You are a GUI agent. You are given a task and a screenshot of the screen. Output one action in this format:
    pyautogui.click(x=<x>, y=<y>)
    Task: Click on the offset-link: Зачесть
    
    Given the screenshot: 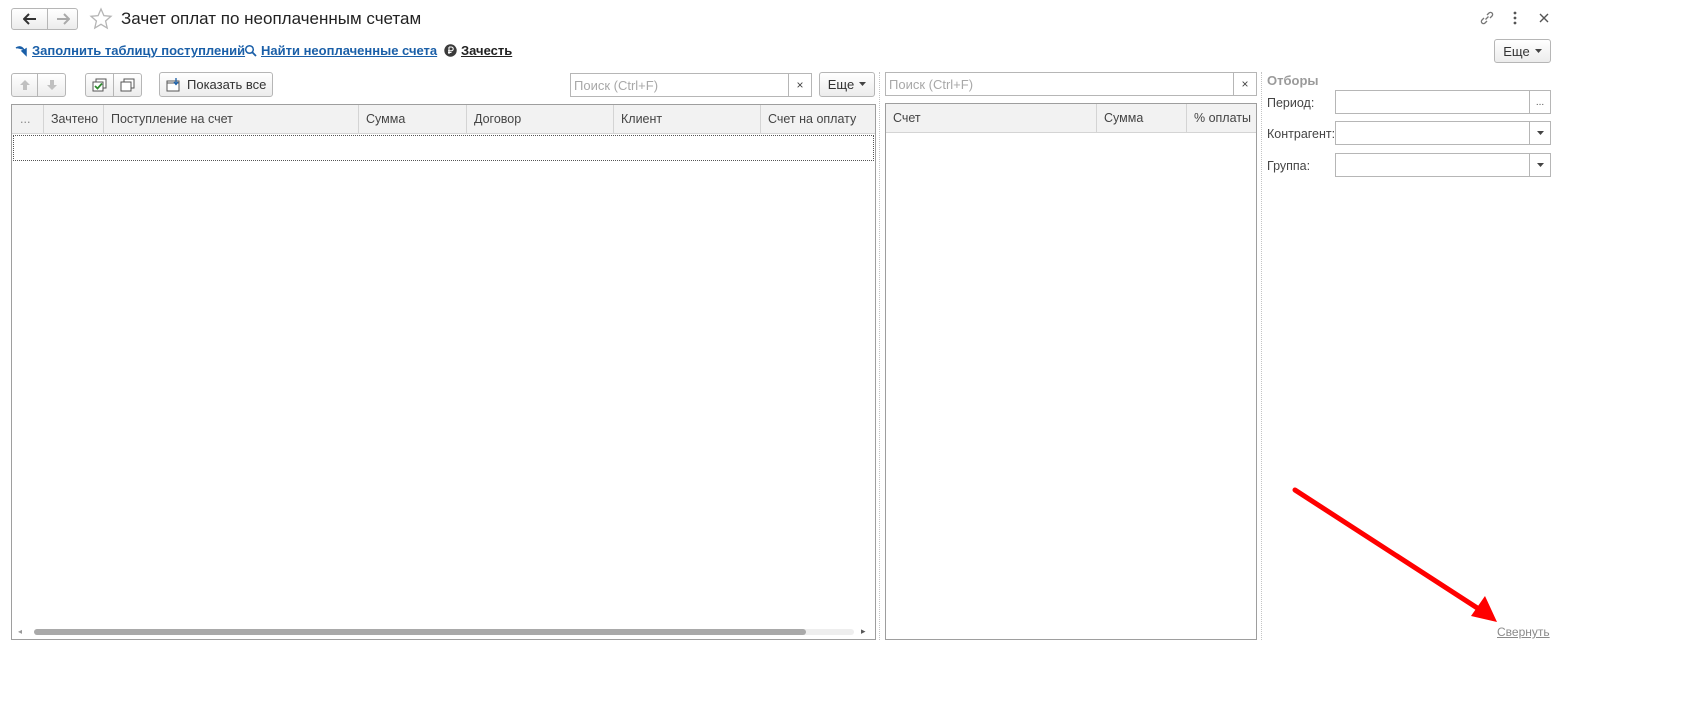 What is the action you would take?
    pyautogui.click(x=486, y=50)
    